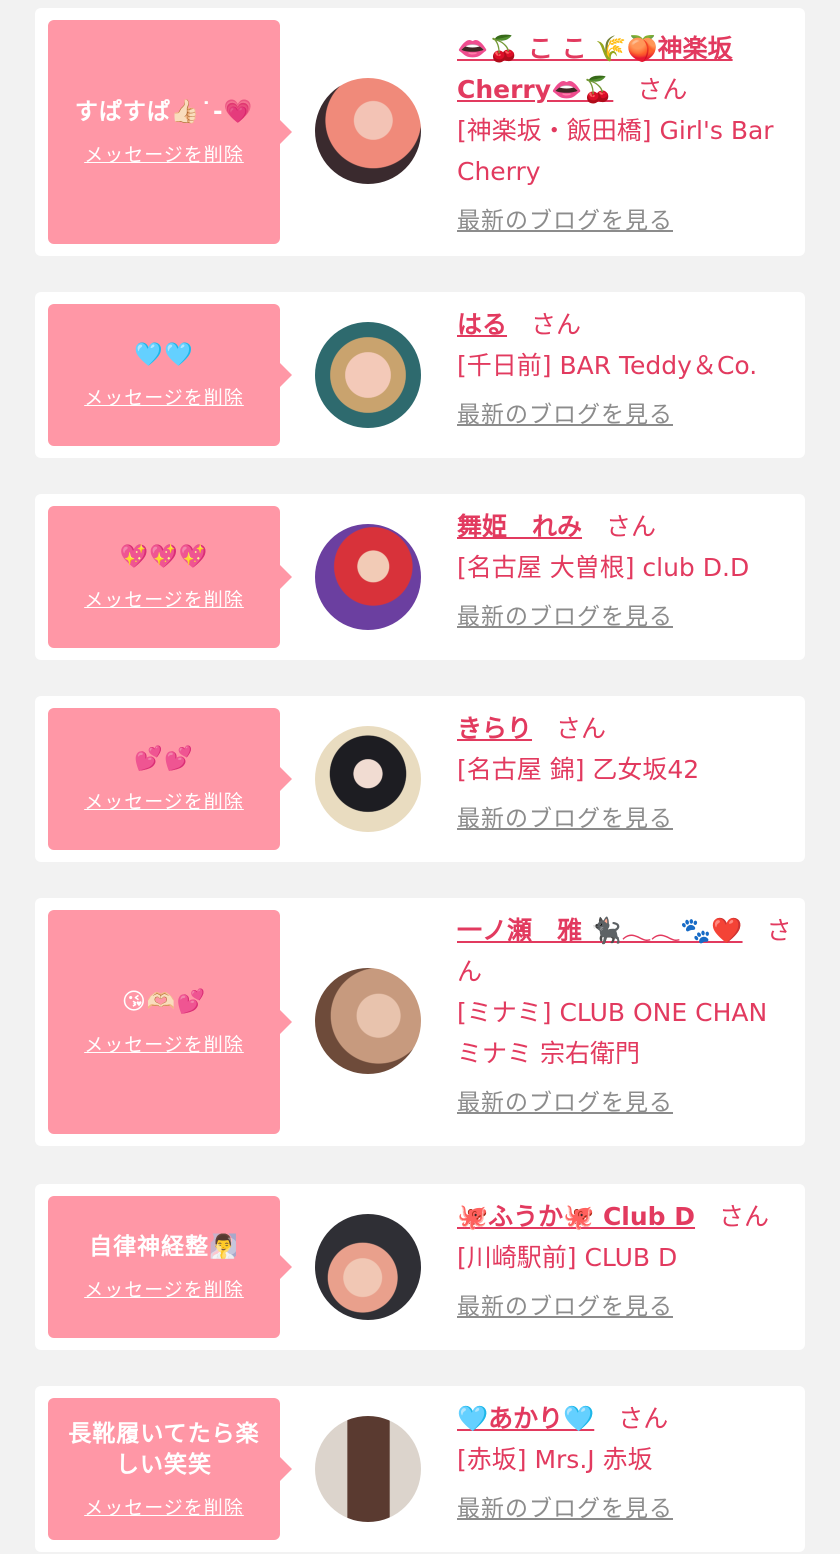 The image size is (840, 1554). What do you see at coordinates (615, 151) in the screenshot?
I see `shop-label: [神楽坂・飯田橋] Girl's Bar Cherry` at bounding box center [615, 151].